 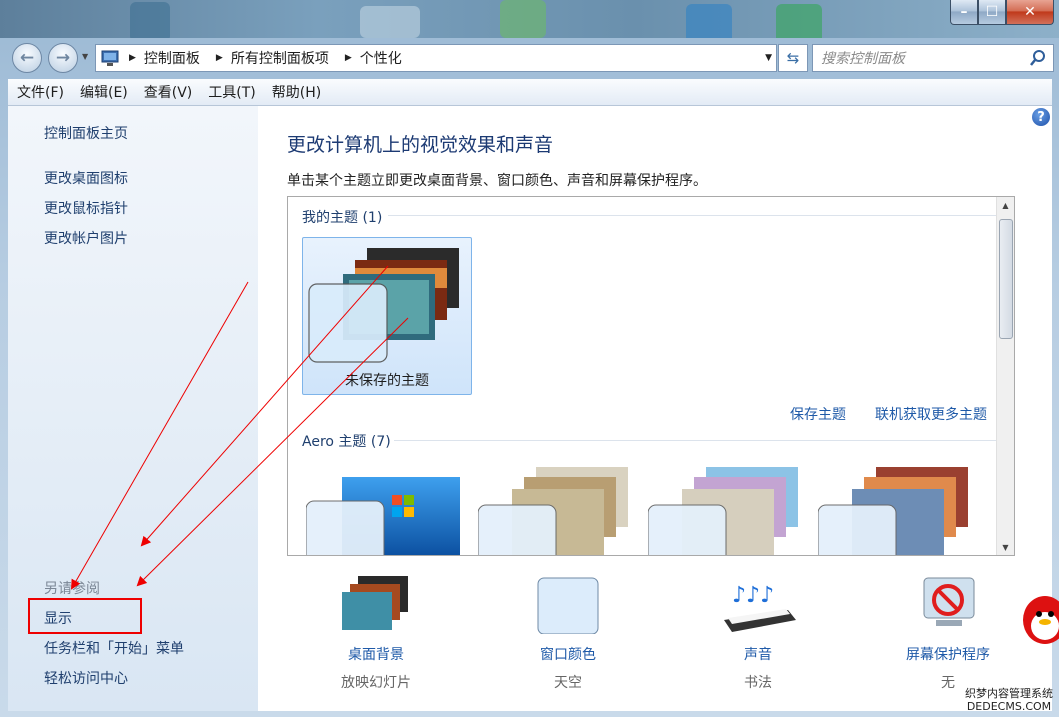 What do you see at coordinates (376, 683) in the screenshot?
I see `desktop-background-value: 放映幻灯片` at bounding box center [376, 683].